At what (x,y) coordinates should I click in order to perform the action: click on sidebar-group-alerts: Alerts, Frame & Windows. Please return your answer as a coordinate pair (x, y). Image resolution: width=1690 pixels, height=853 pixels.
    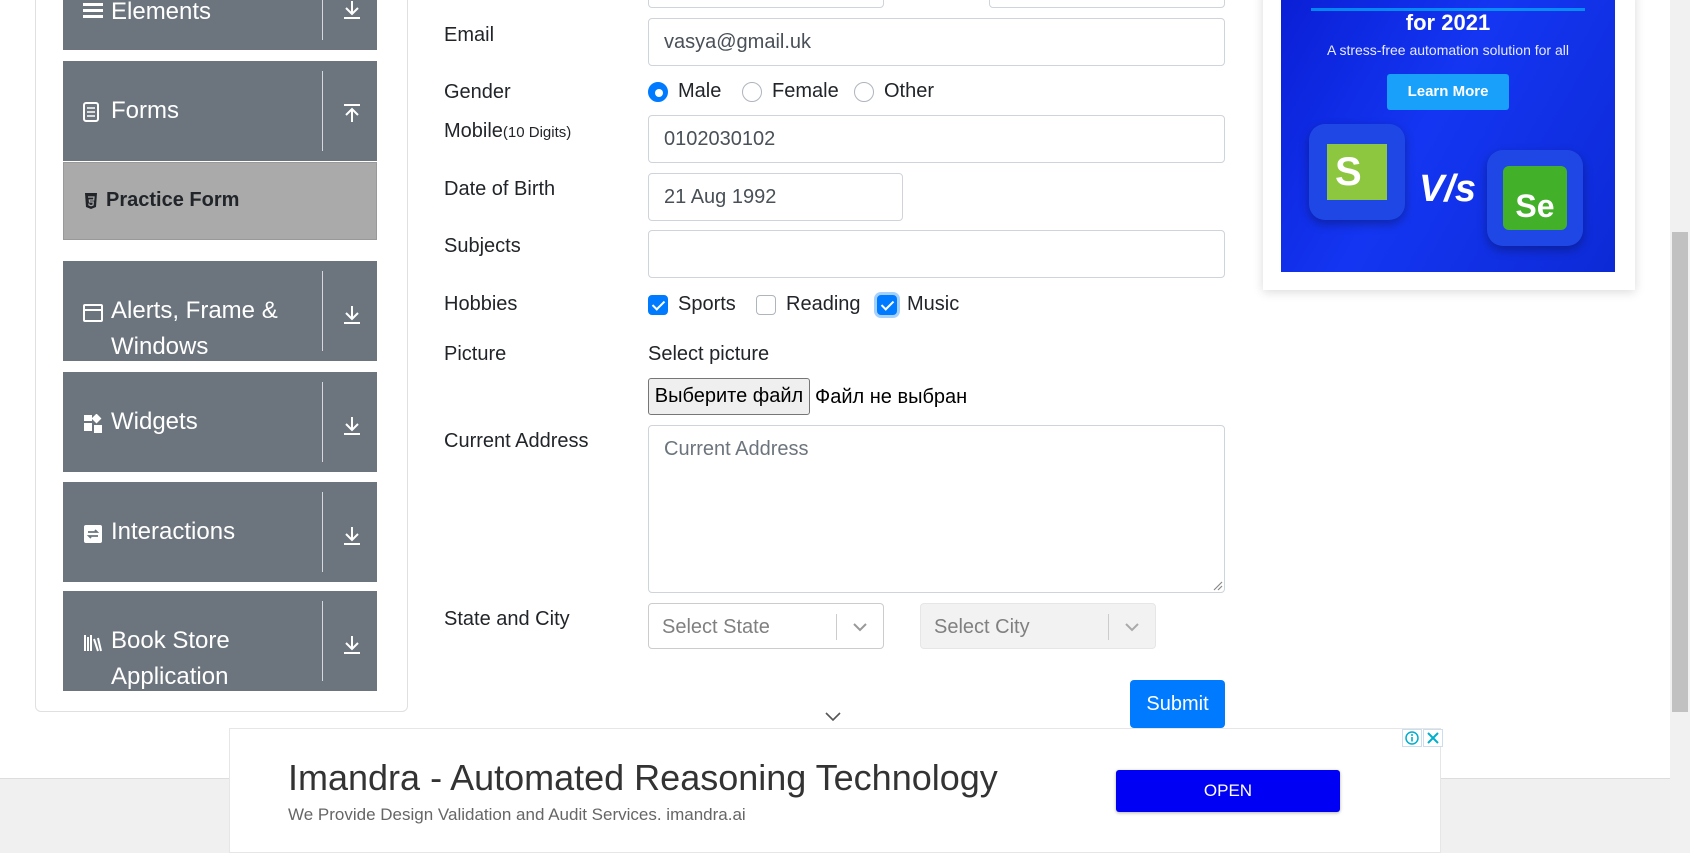
    Looking at the image, I should click on (220, 311).